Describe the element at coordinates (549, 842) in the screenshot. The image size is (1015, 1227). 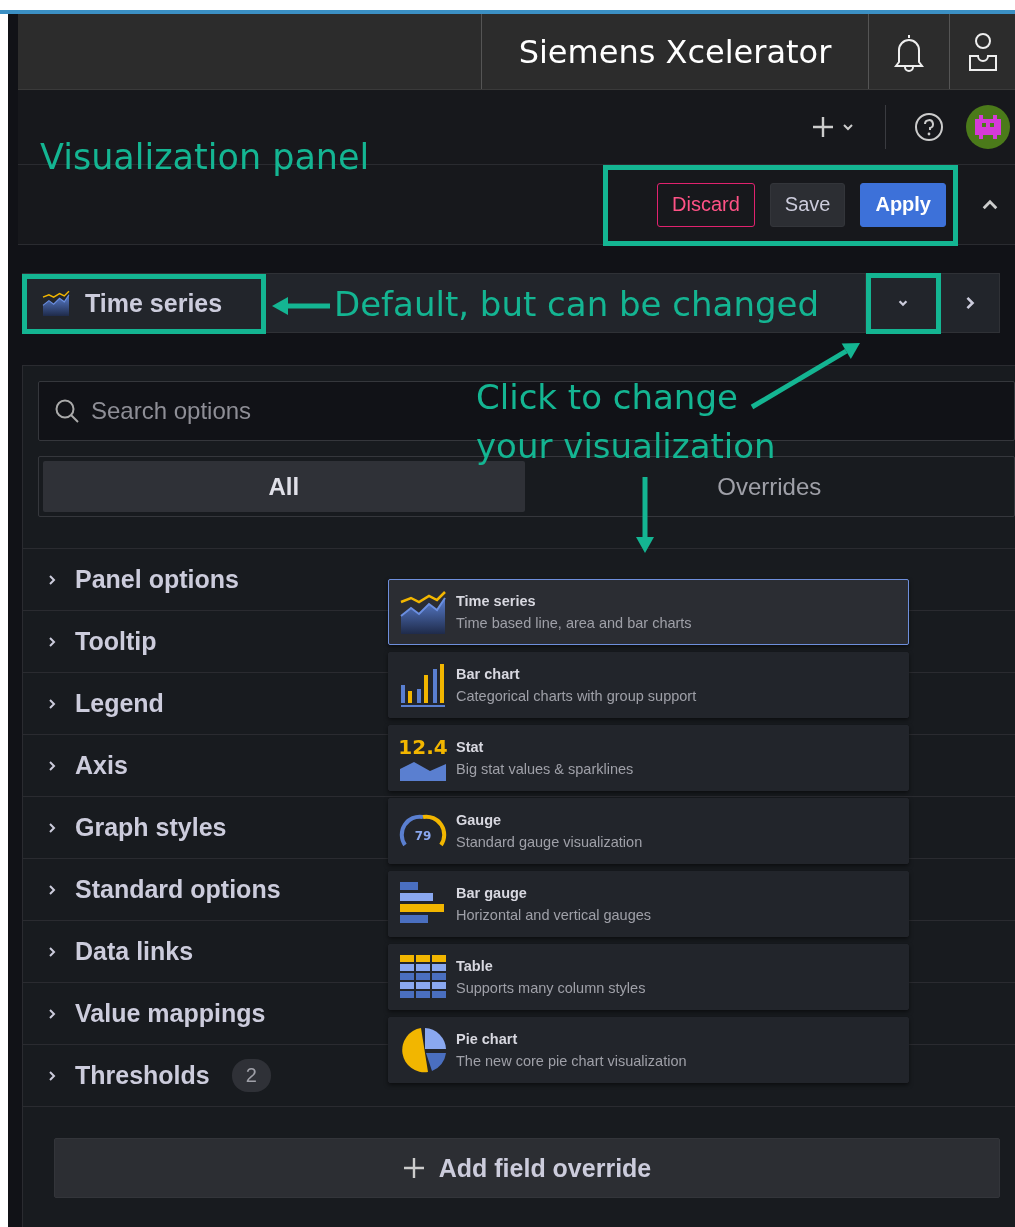
I see `option-description: Standard gauge visualization` at that location.